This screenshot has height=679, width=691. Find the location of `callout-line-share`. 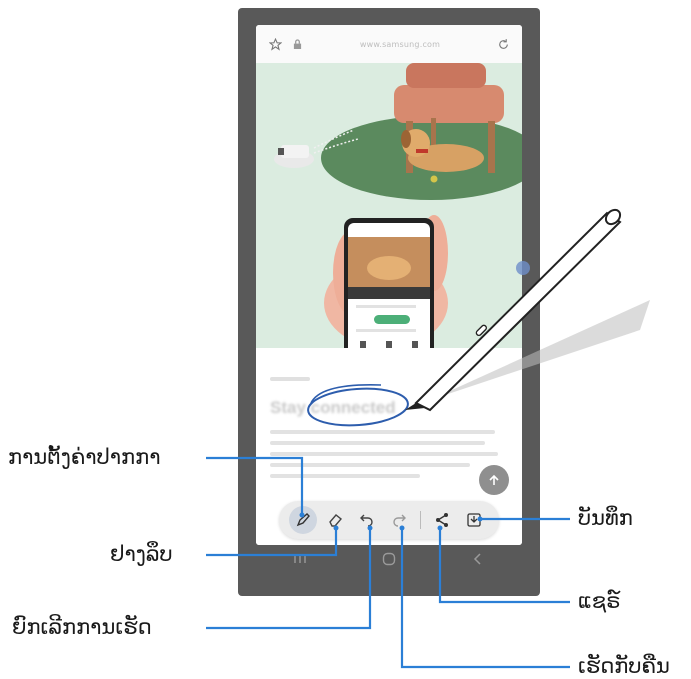

callout-line-share is located at coordinates (504, 566).